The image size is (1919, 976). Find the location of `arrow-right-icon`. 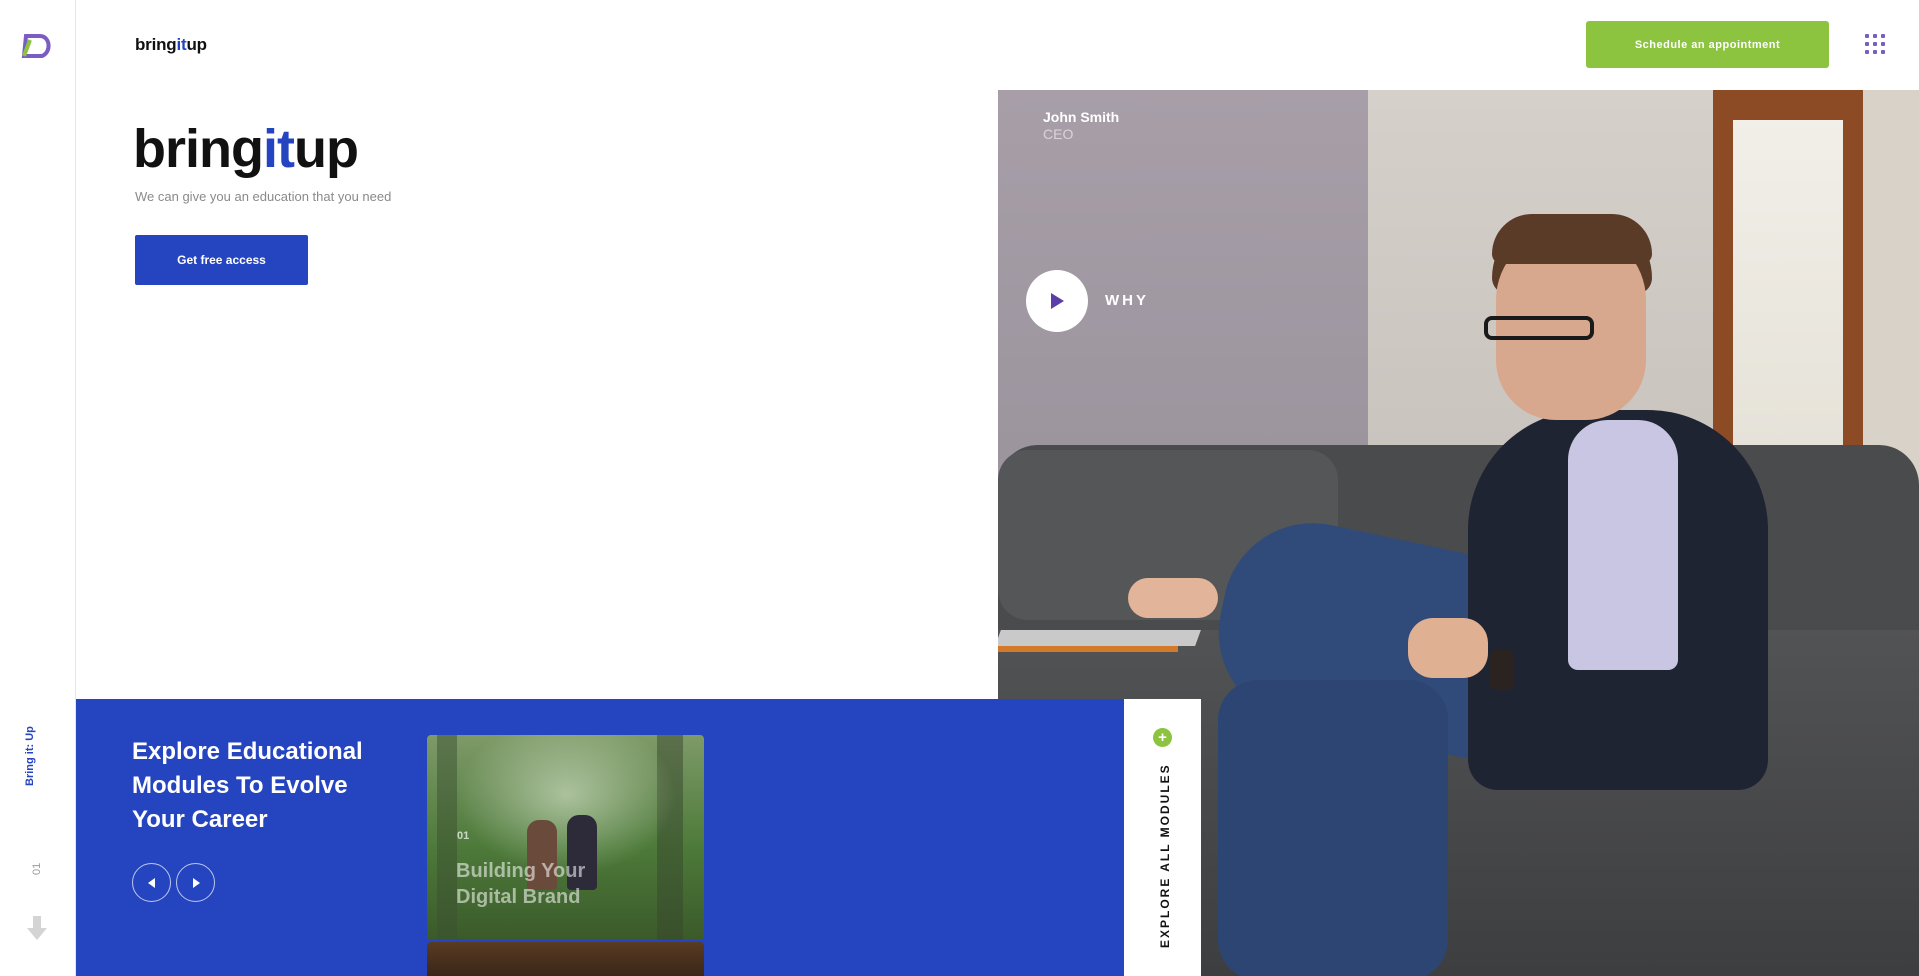

arrow-right-icon is located at coordinates (196, 882).